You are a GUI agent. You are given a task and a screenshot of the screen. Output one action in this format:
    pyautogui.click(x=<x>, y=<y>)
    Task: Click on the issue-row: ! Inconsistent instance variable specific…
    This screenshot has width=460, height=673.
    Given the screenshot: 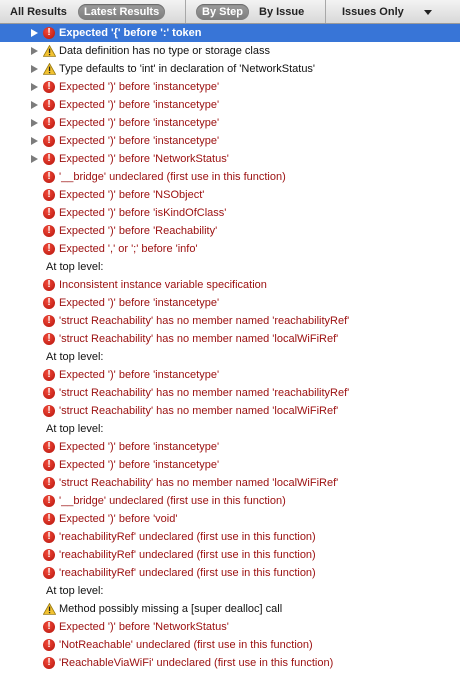 What is the action you would take?
    pyautogui.click(x=230, y=285)
    